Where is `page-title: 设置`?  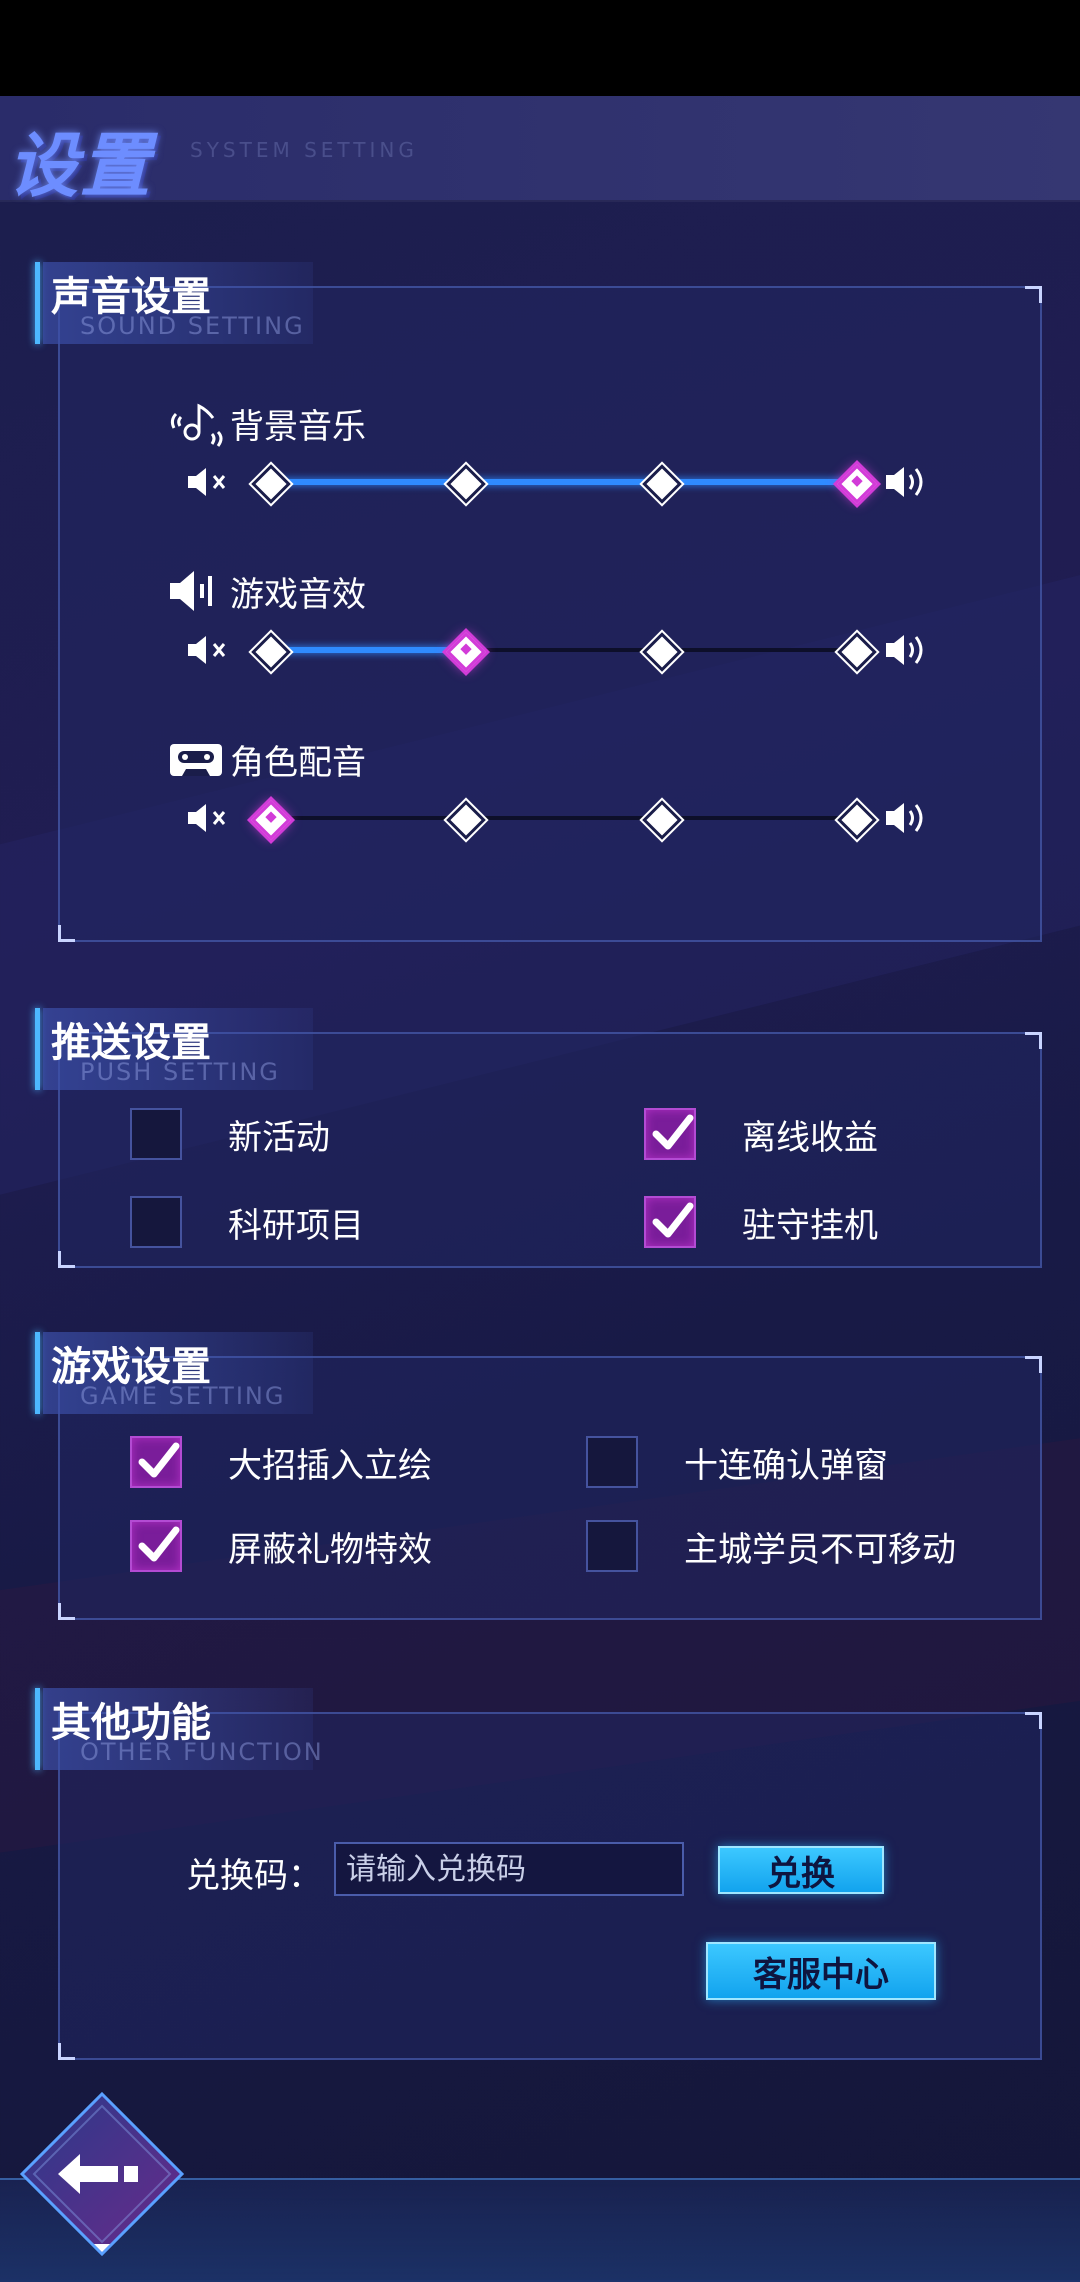
page-title: 设置 is located at coordinates (80, 166).